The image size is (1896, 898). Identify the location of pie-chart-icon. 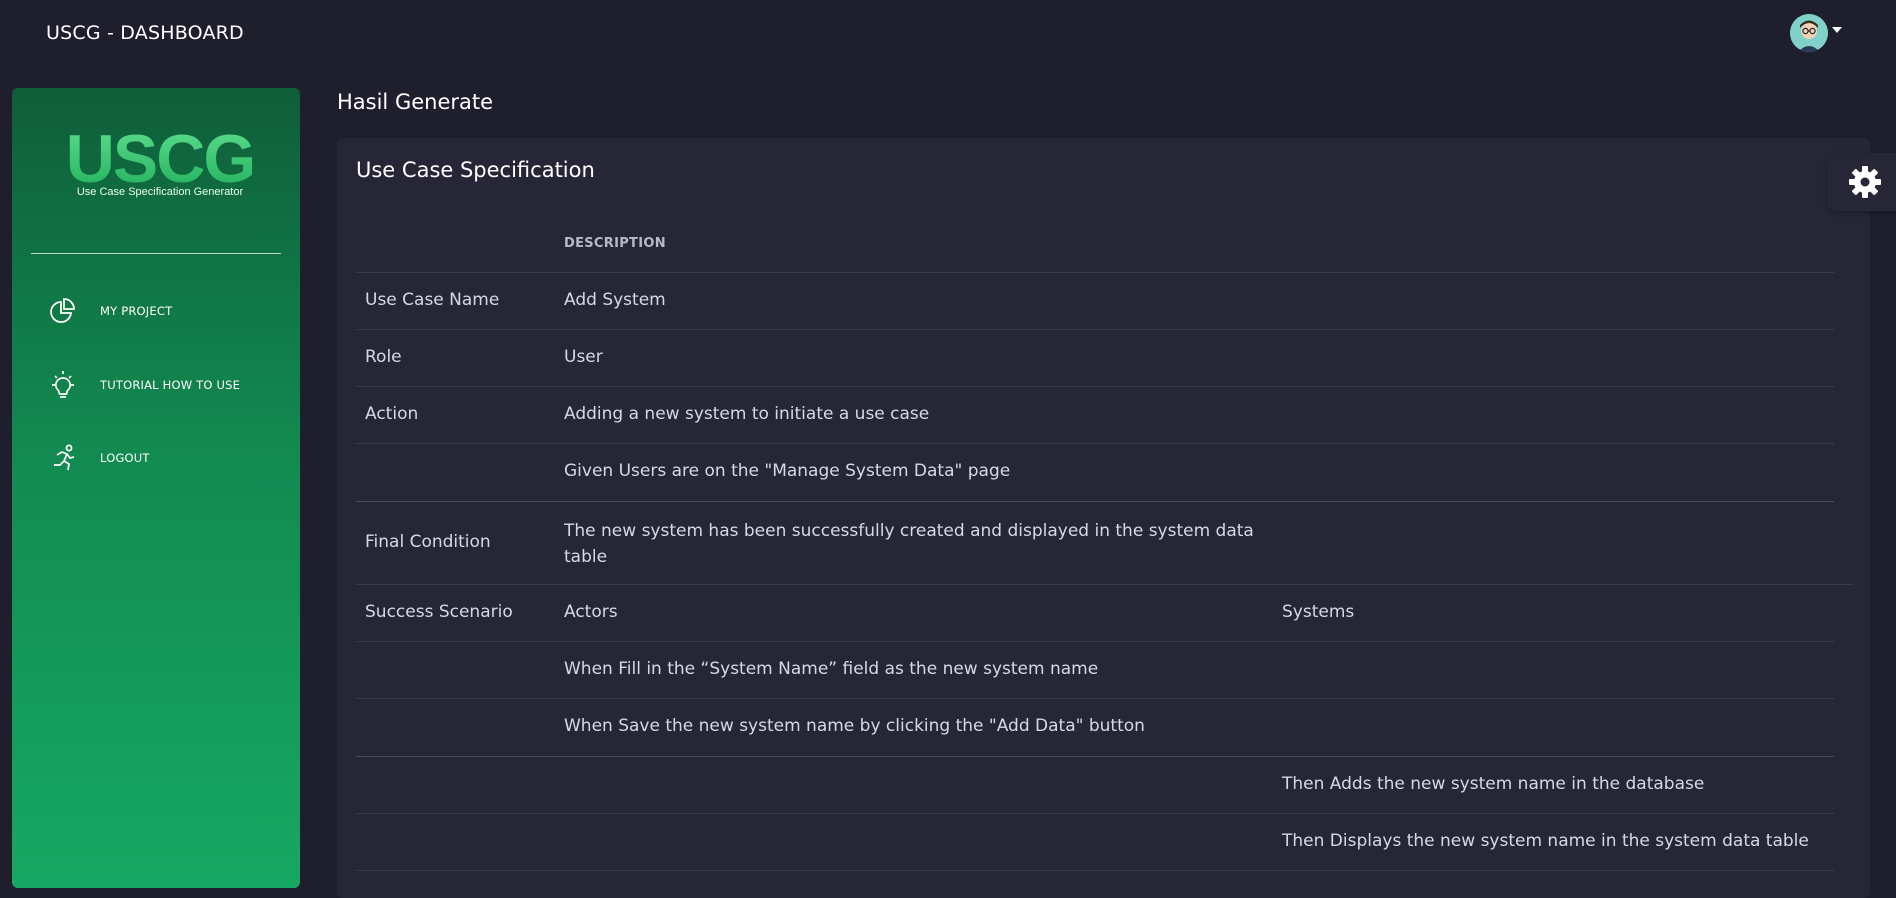
(62, 310).